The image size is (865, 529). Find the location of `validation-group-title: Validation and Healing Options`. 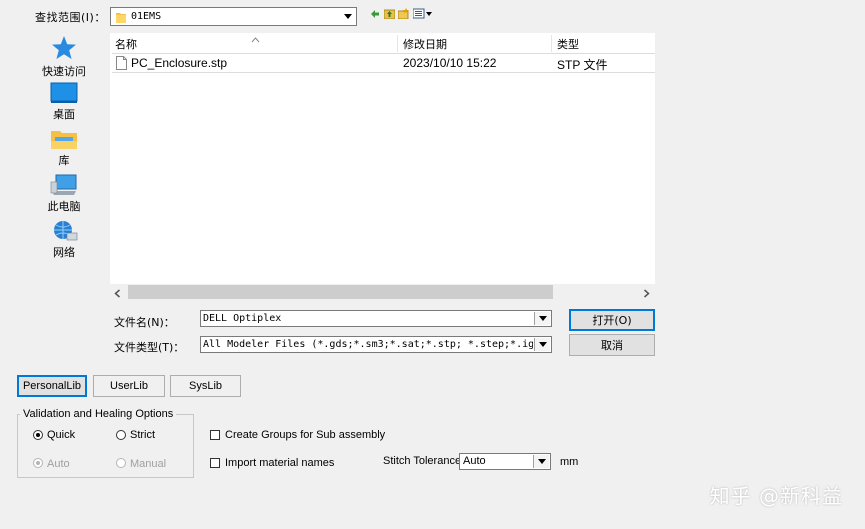

validation-group-title: Validation and Healing Options is located at coordinates (98, 414).